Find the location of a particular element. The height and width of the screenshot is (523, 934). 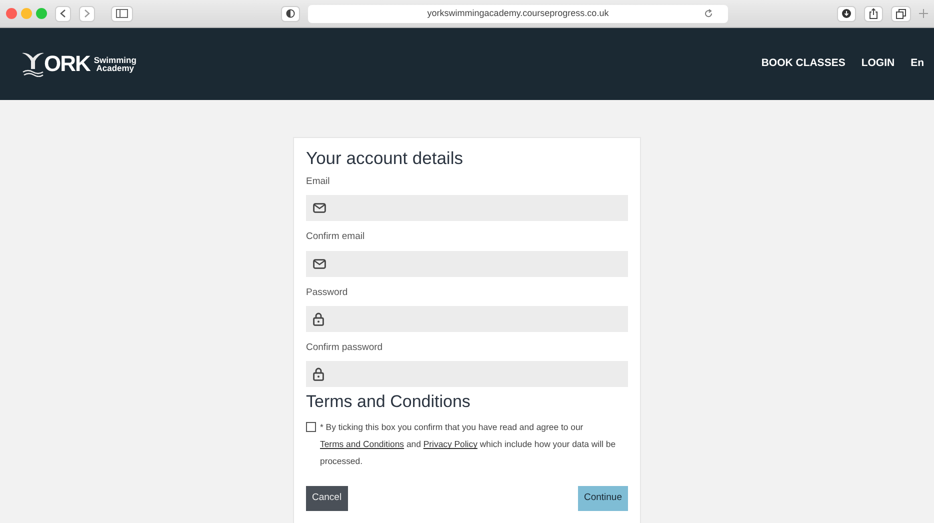

whale-tail-icon is located at coordinates (33, 64).